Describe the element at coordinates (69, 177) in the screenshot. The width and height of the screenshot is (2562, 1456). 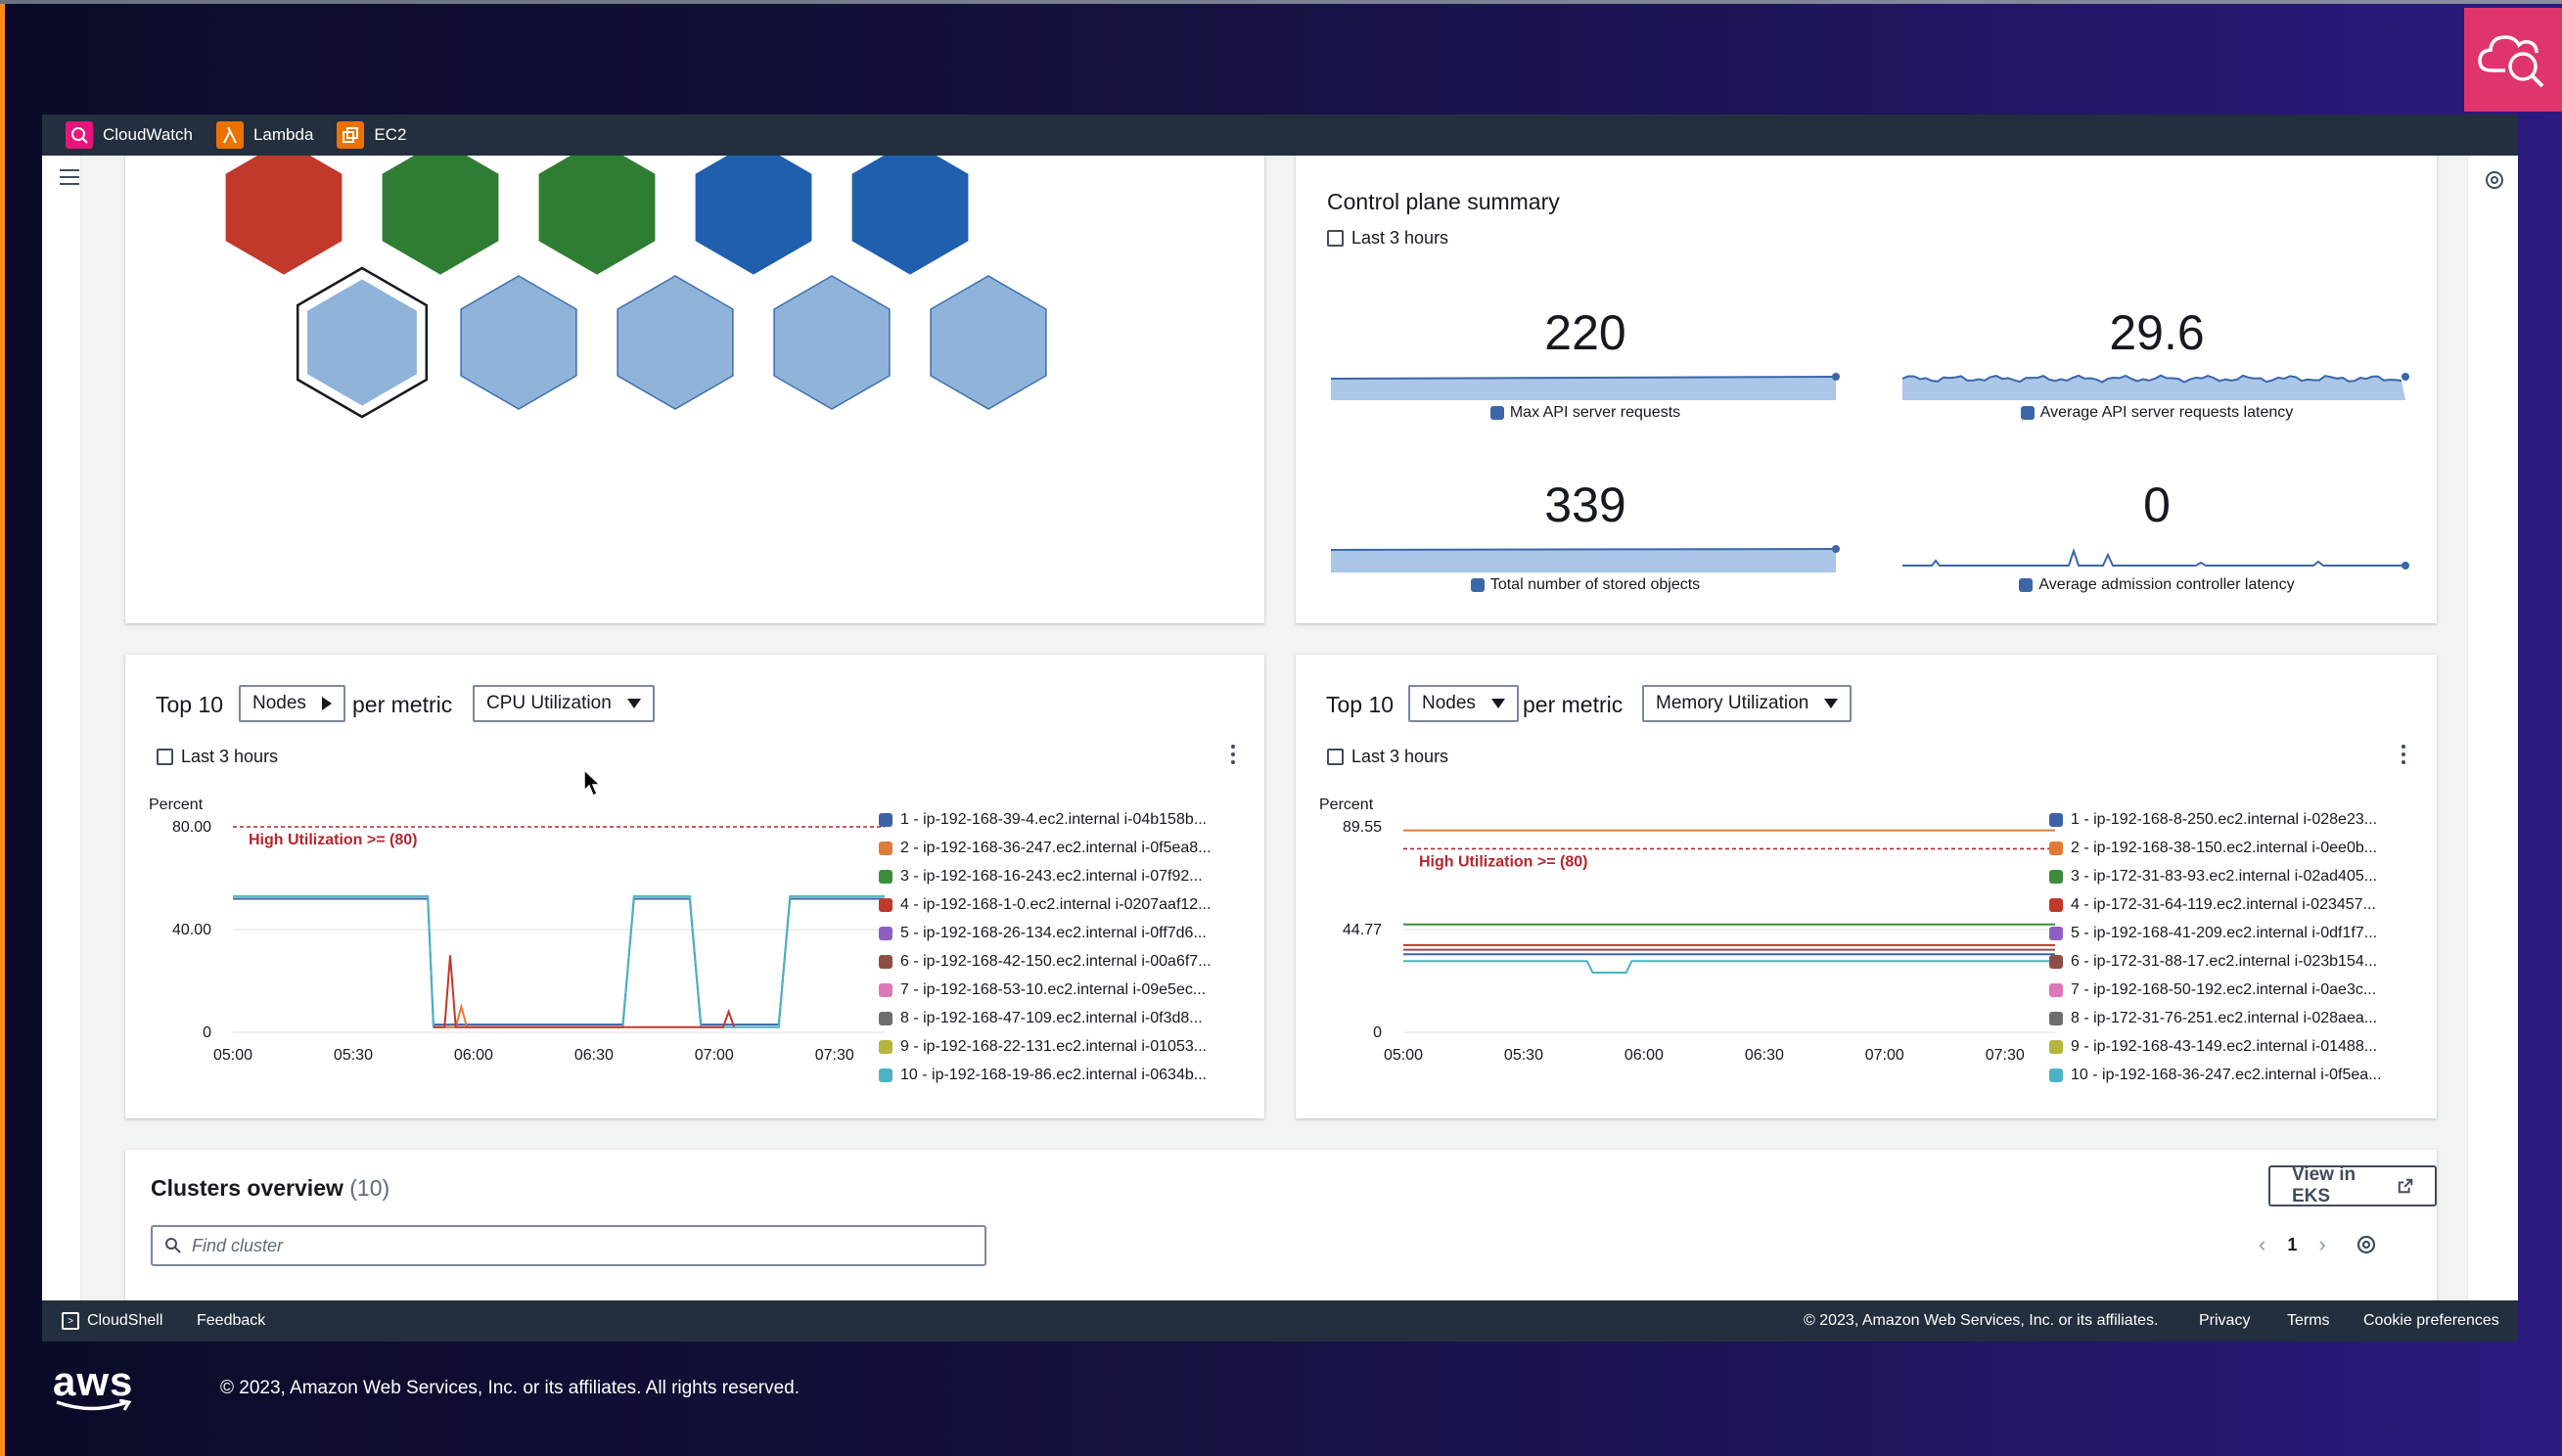
I see `hamburger-menu-icon` at that location.